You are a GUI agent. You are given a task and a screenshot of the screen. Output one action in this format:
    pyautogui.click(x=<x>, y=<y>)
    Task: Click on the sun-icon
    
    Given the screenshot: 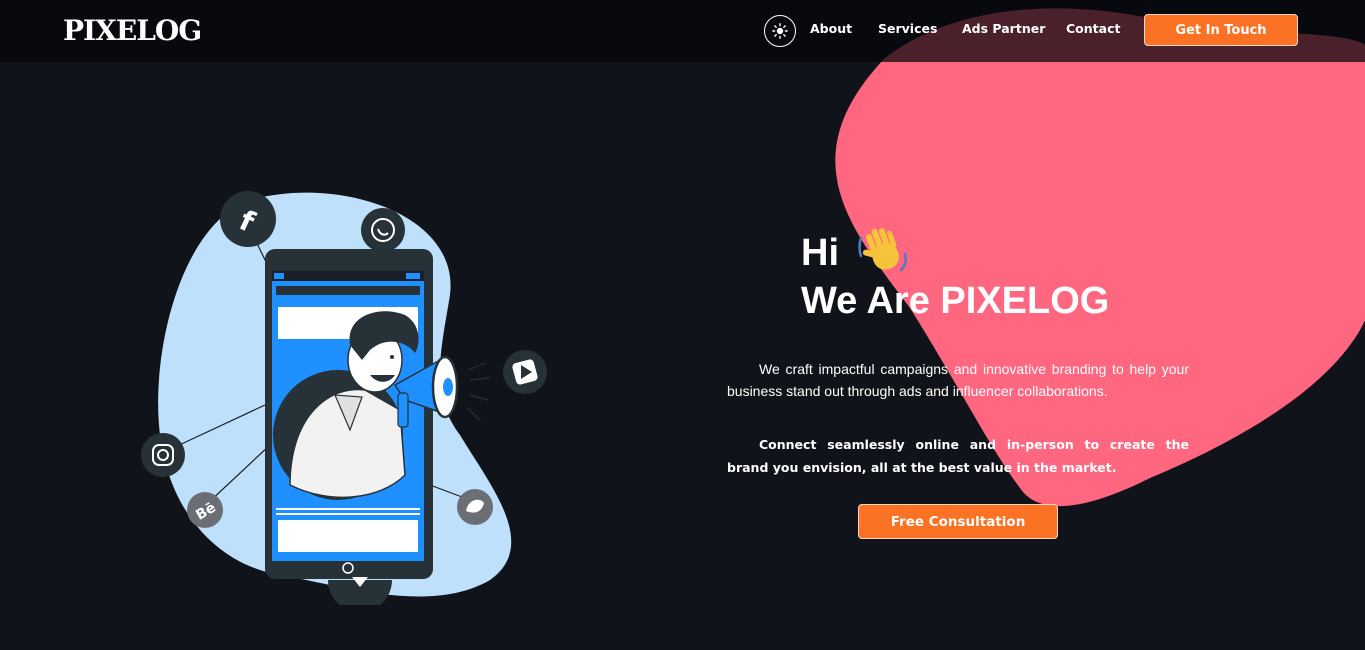 What is the action you would take?
    pyautogui.click(x=780, y=31)
    